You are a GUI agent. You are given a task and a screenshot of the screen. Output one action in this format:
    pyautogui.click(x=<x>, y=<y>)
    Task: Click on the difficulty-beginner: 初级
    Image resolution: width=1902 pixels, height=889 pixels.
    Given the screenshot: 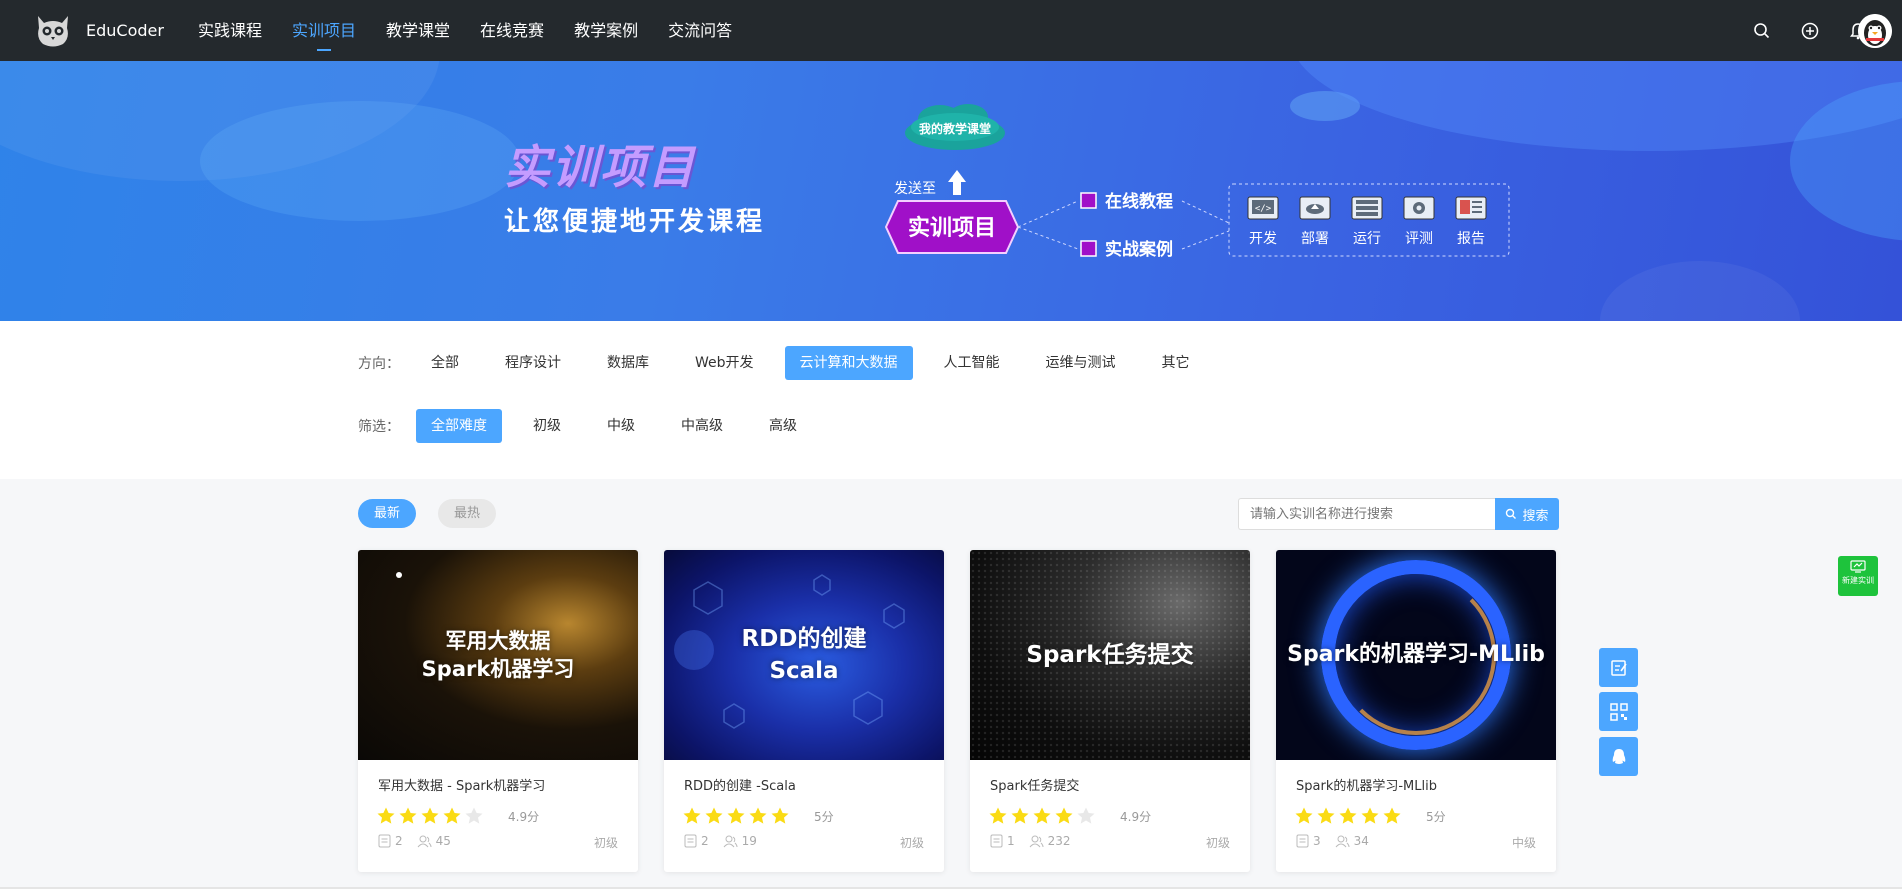 What is the action you would take?
    pyautogui.click(x=547, y=426)
    